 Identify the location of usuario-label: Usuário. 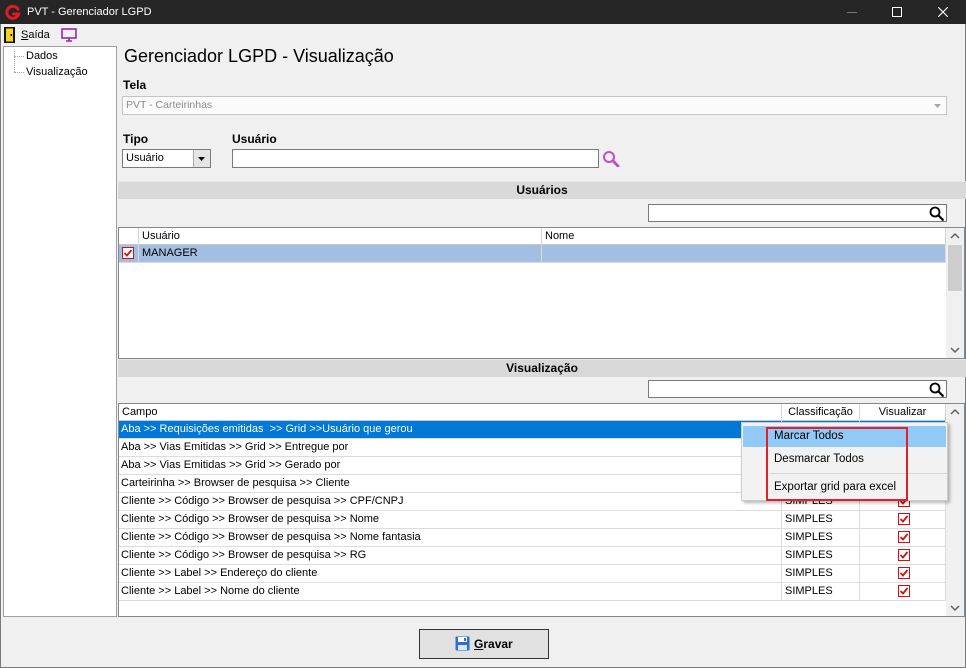
(254, 139).